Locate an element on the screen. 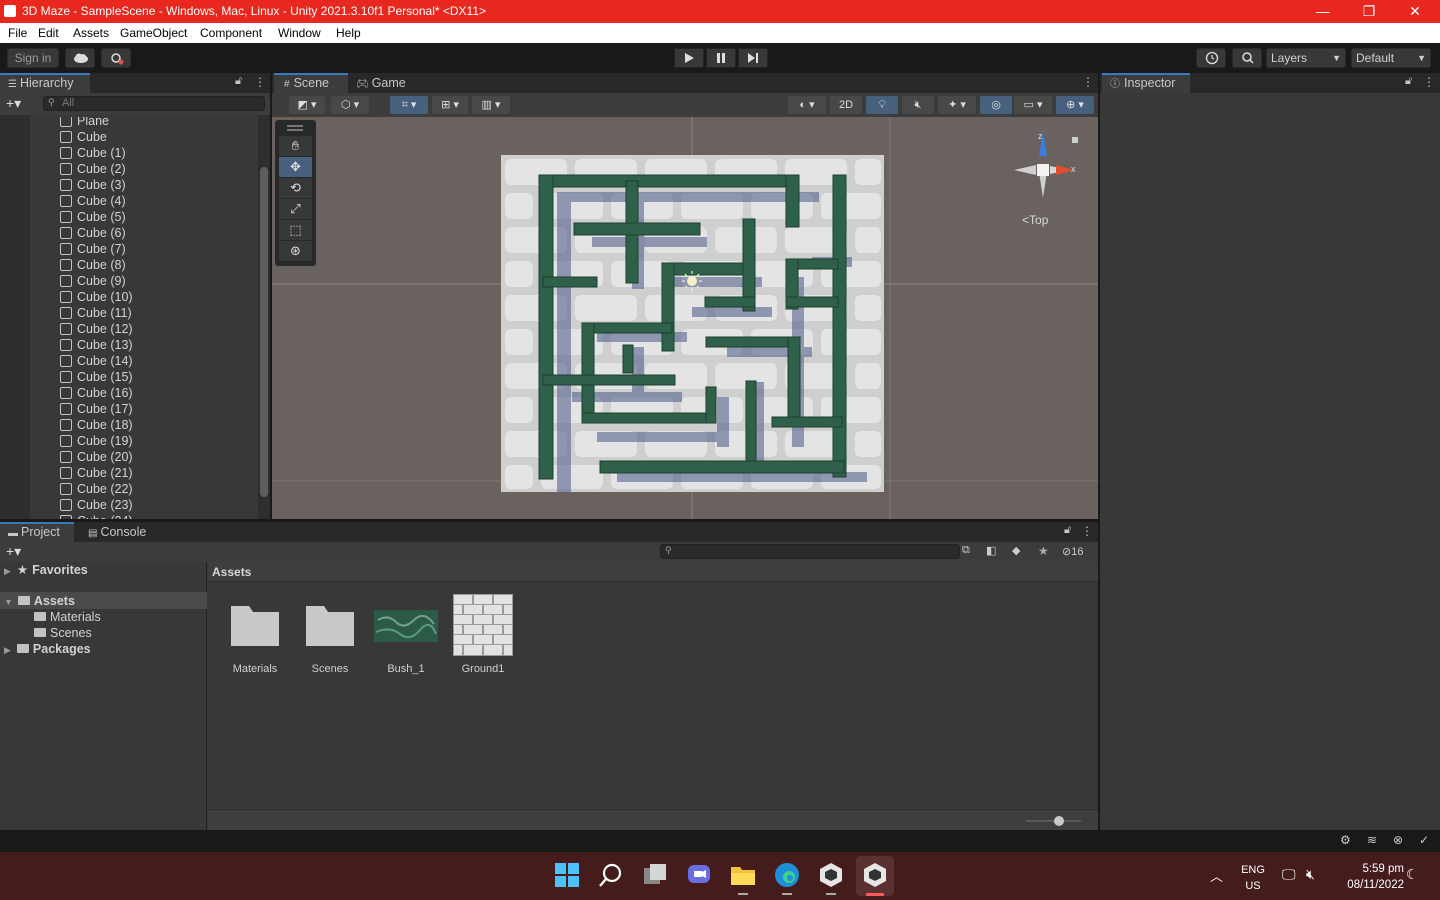  asset-ground1: Ground1 is located at coordinates (483, 634).